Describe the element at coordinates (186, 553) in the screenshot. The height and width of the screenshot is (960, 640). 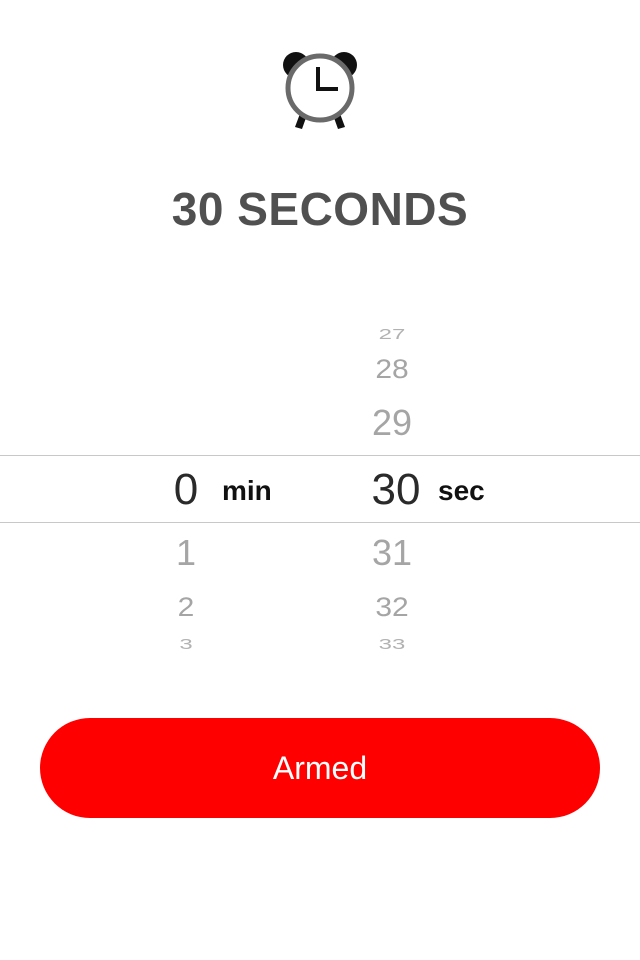
I see `minutes-row: 1` at that location.